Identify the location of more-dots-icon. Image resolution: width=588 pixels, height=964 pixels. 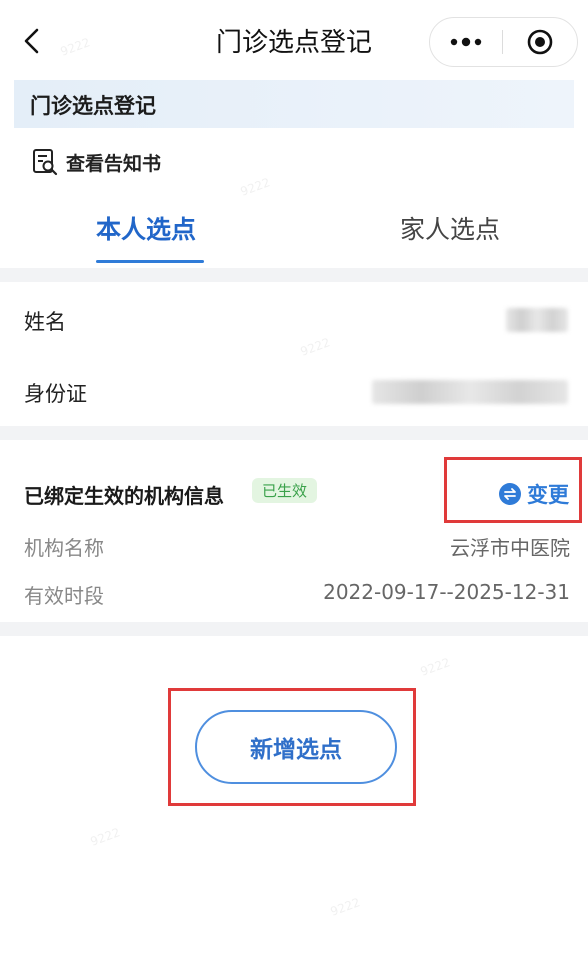
(466, 42).